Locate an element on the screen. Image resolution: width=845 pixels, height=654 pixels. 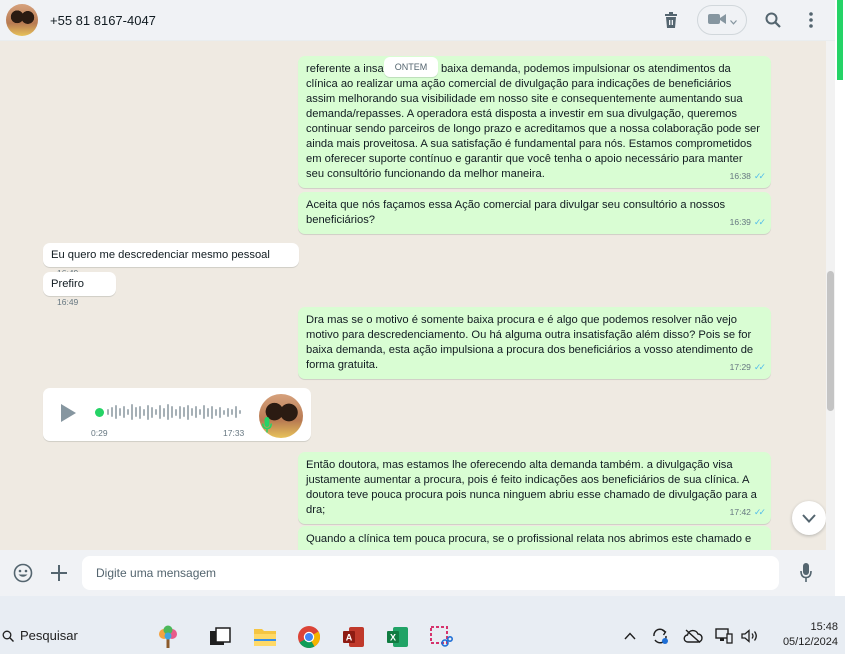
message-time: 16:38 is located at coordinates (740, 176).